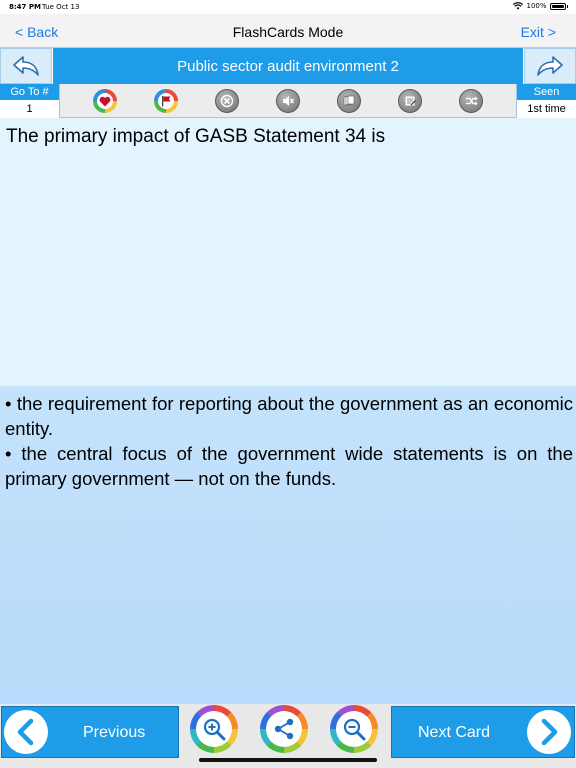 The height and width of the screenshot is (768, 576). I want to click on flag-icon, so click(166, 101).